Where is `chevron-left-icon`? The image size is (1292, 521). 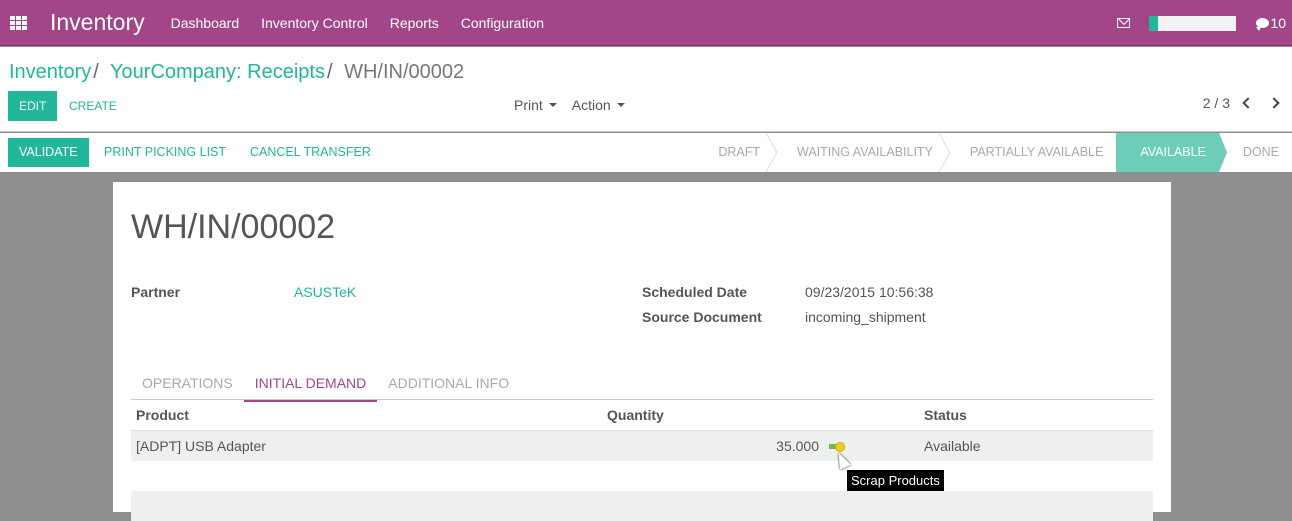
chevron-left-icon is located at coordinates (1248, 103).